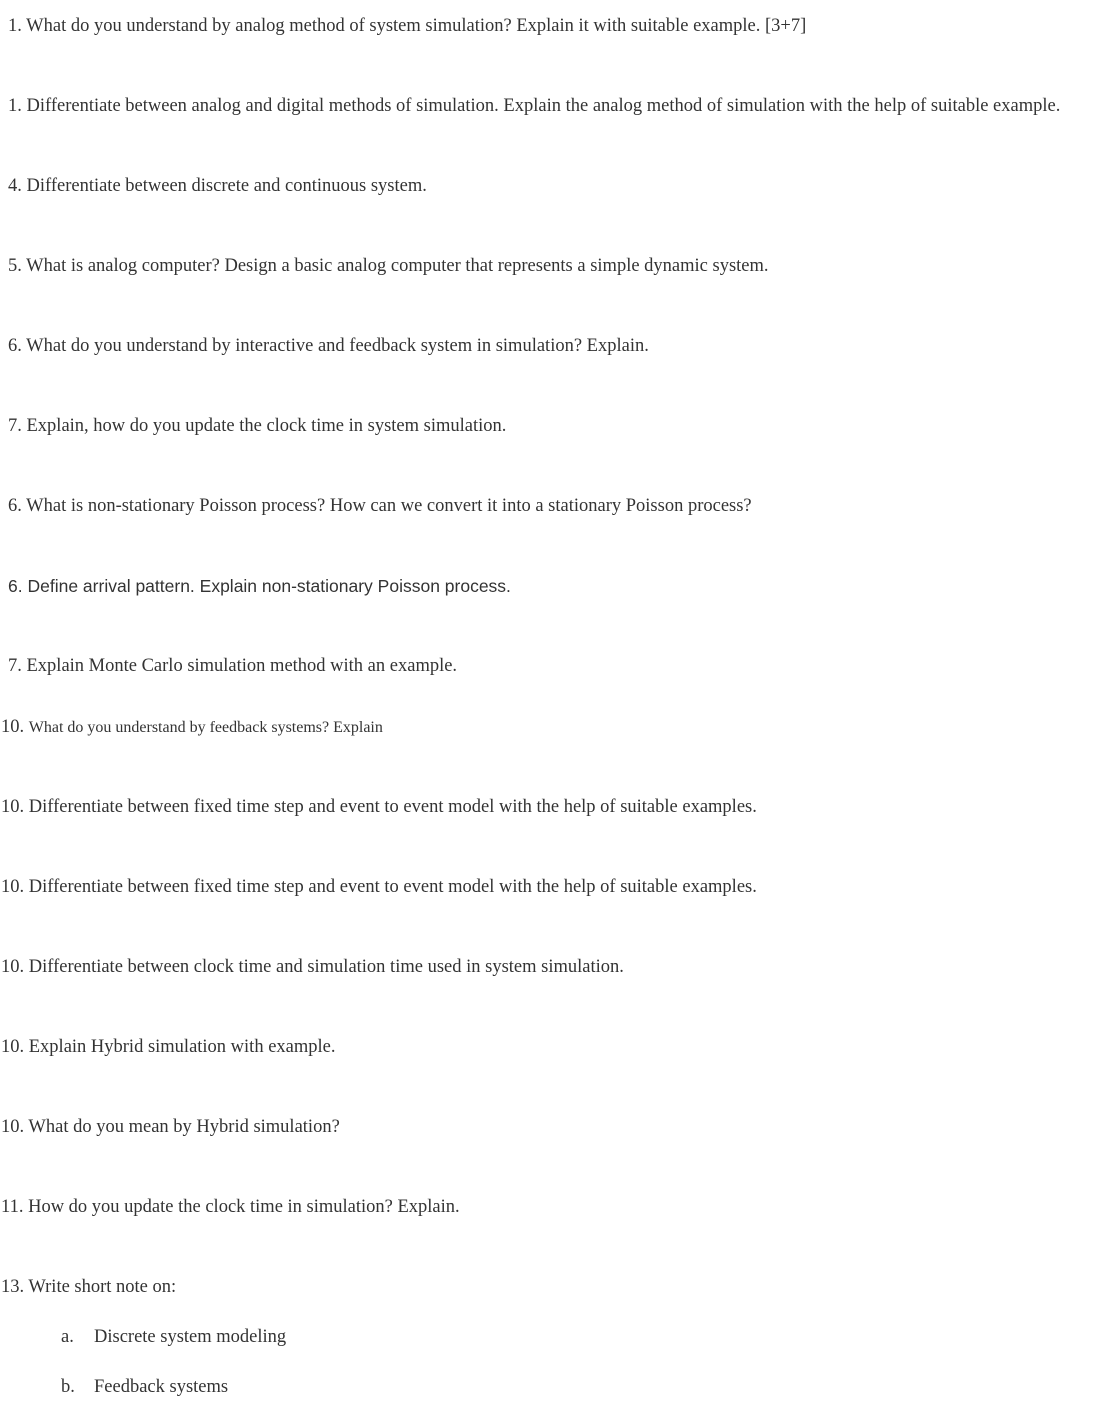 The image size is (1115, 1413). I want to click on sub-item-letter: b., so click(68, 1387).